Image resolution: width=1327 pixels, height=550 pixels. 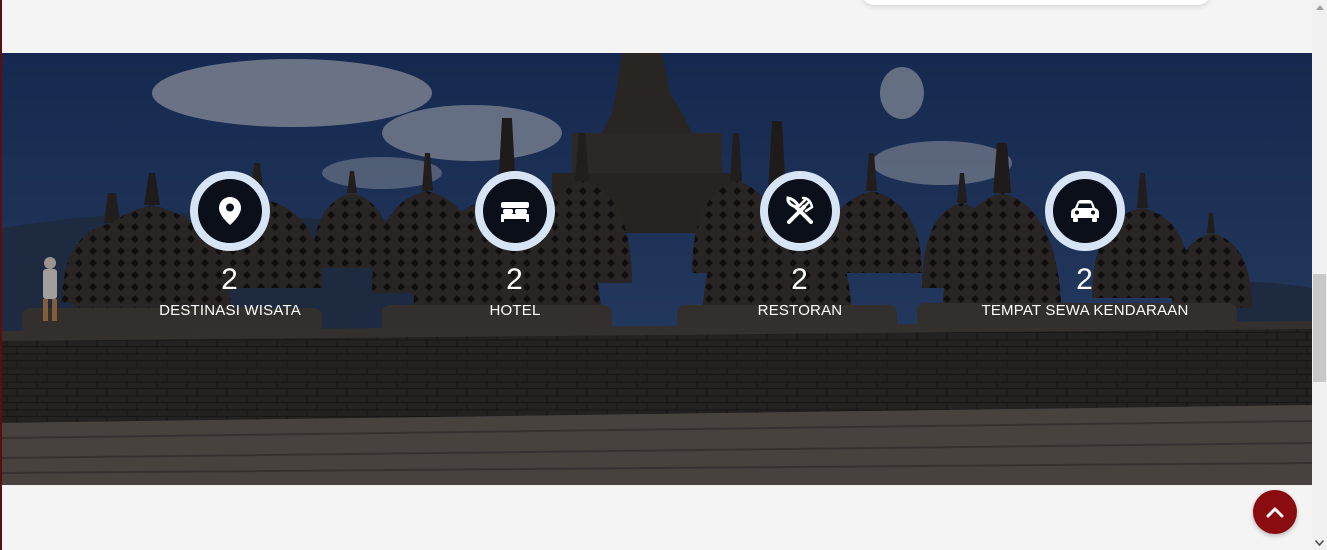 What do you see at coordinates (1319, 328) in the screenshot?
I see `scrollbar-thumb` at bounding box center [1319, 328].